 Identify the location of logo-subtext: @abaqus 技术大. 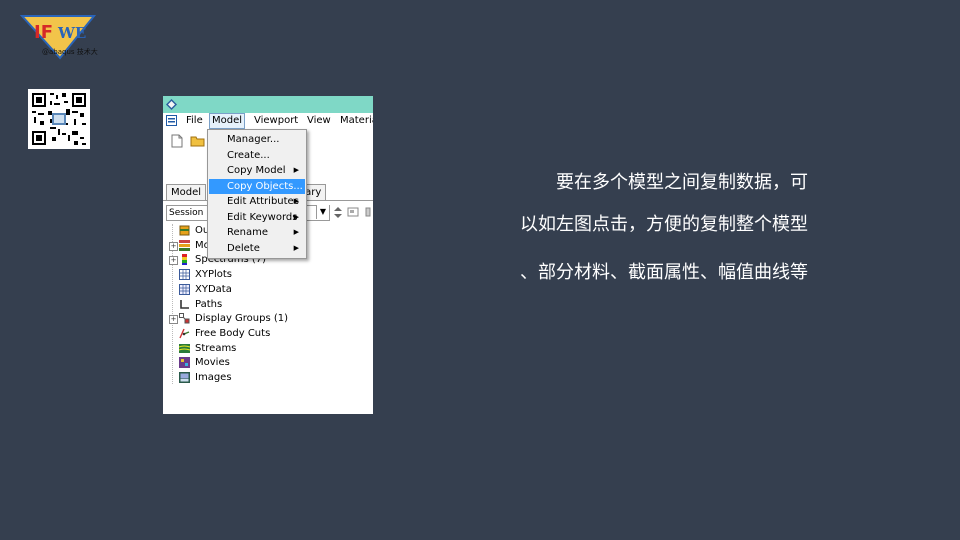
(70, 52).